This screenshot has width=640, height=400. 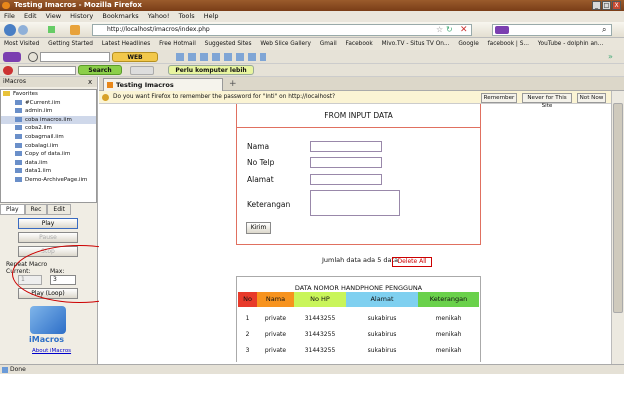 What do you see at coordinates (359, 44) in the screenshot?
I see `bookmark-facebook: Facebook` at bounding box center [359, 44].